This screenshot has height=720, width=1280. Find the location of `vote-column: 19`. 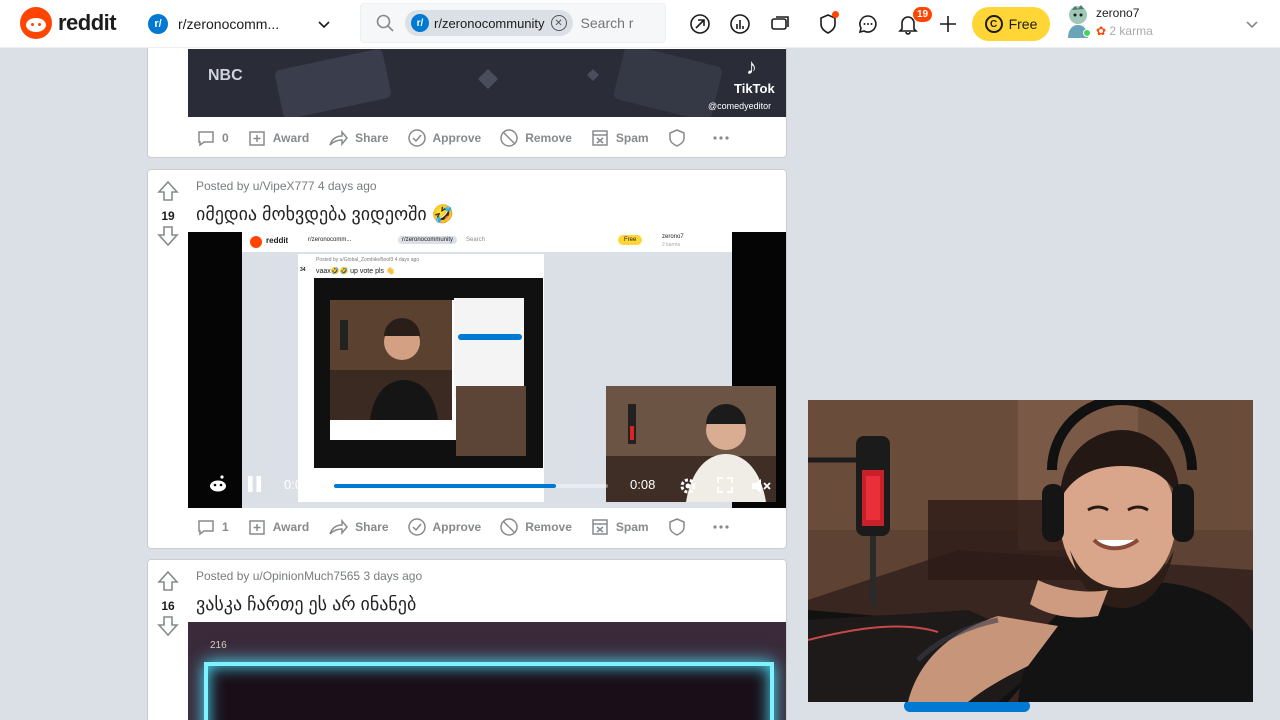

vote-column: 19 is located at coordinates (168, 216).